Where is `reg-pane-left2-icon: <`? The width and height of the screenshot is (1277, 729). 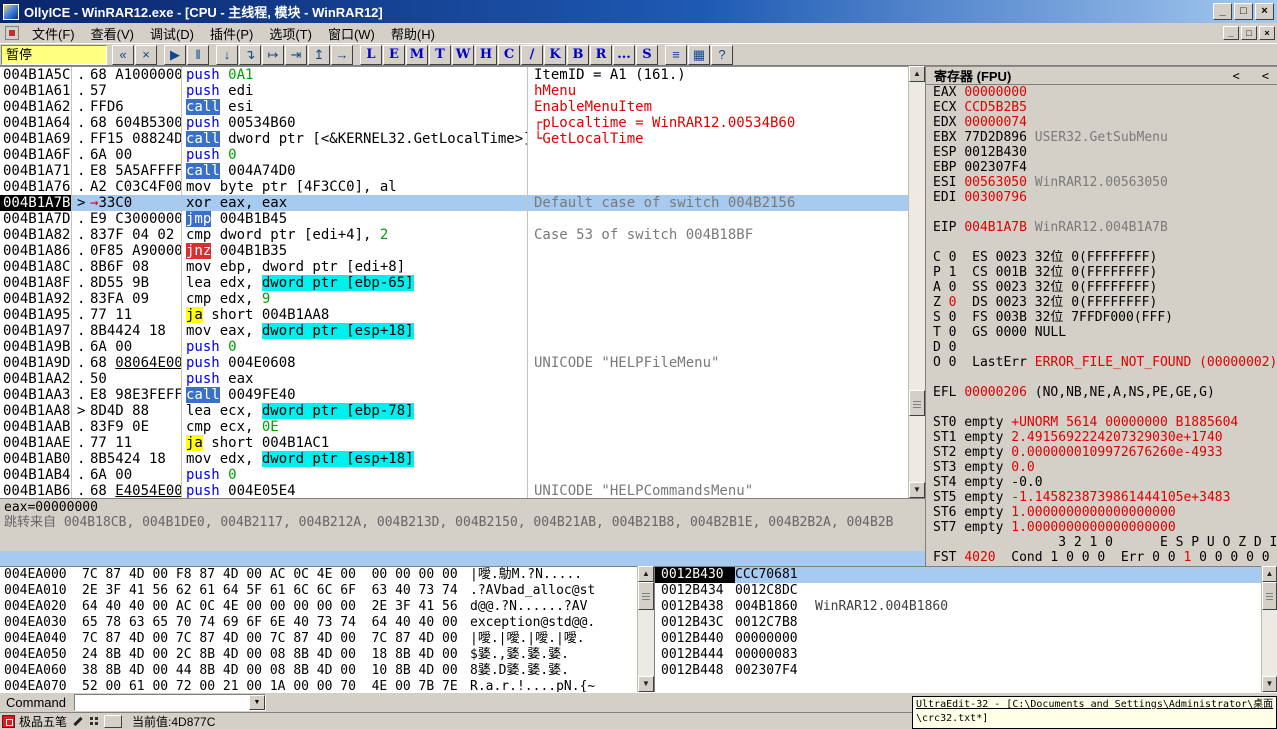 reg-pane-left2-icon: < is located at coordinates (1265, 76).